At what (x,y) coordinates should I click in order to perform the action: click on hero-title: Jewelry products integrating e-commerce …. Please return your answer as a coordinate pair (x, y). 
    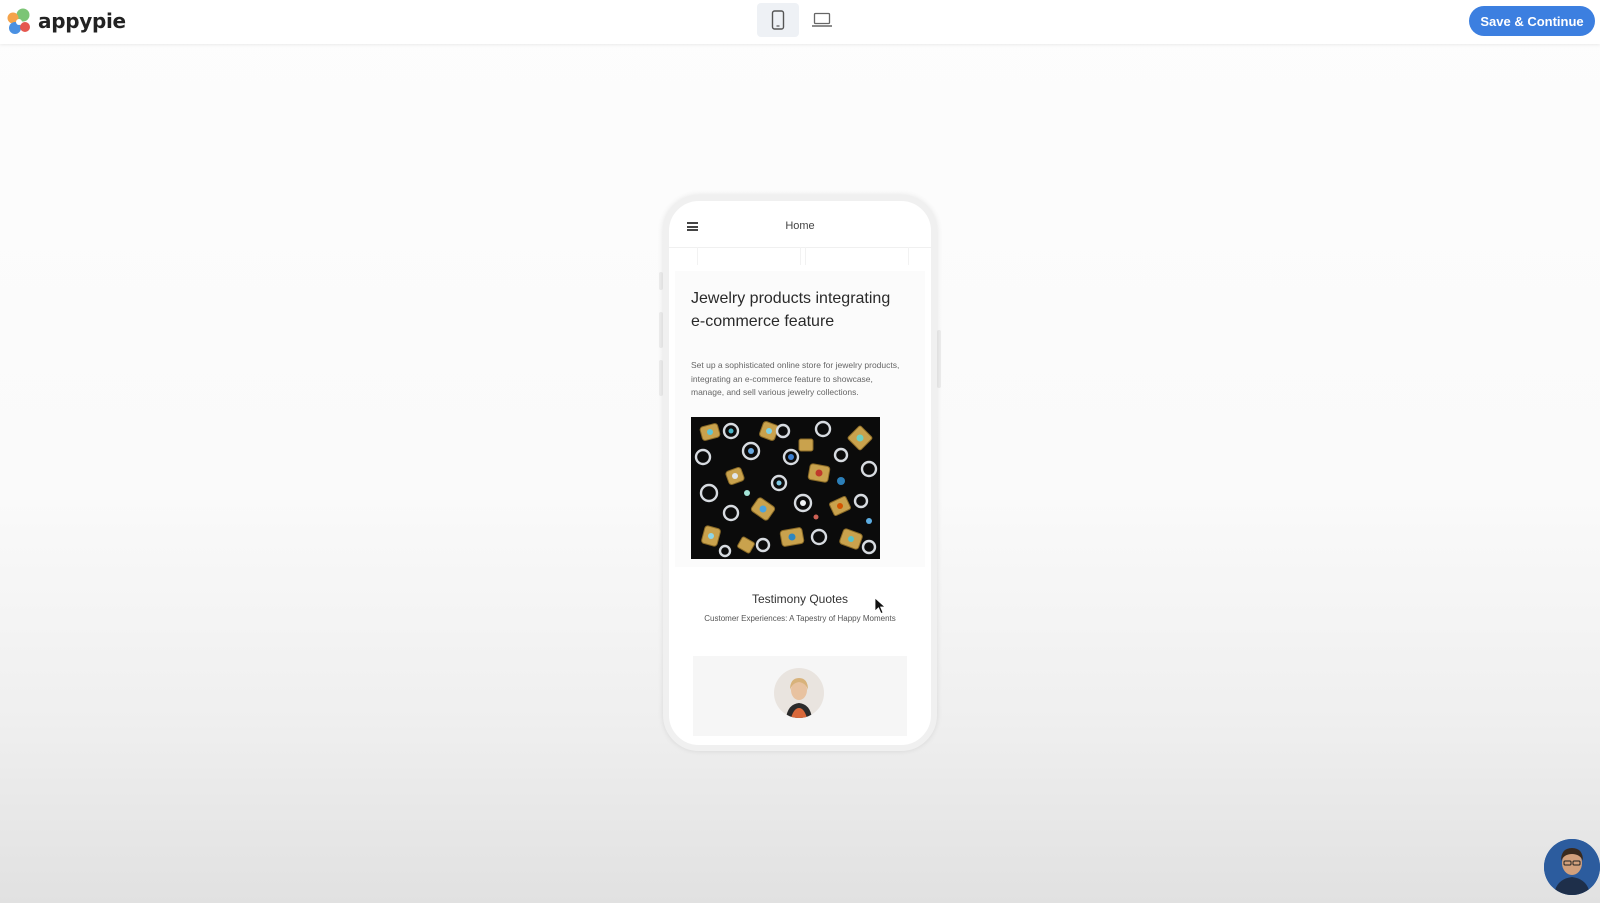
    Looking at the image, I should click on (791, 310).